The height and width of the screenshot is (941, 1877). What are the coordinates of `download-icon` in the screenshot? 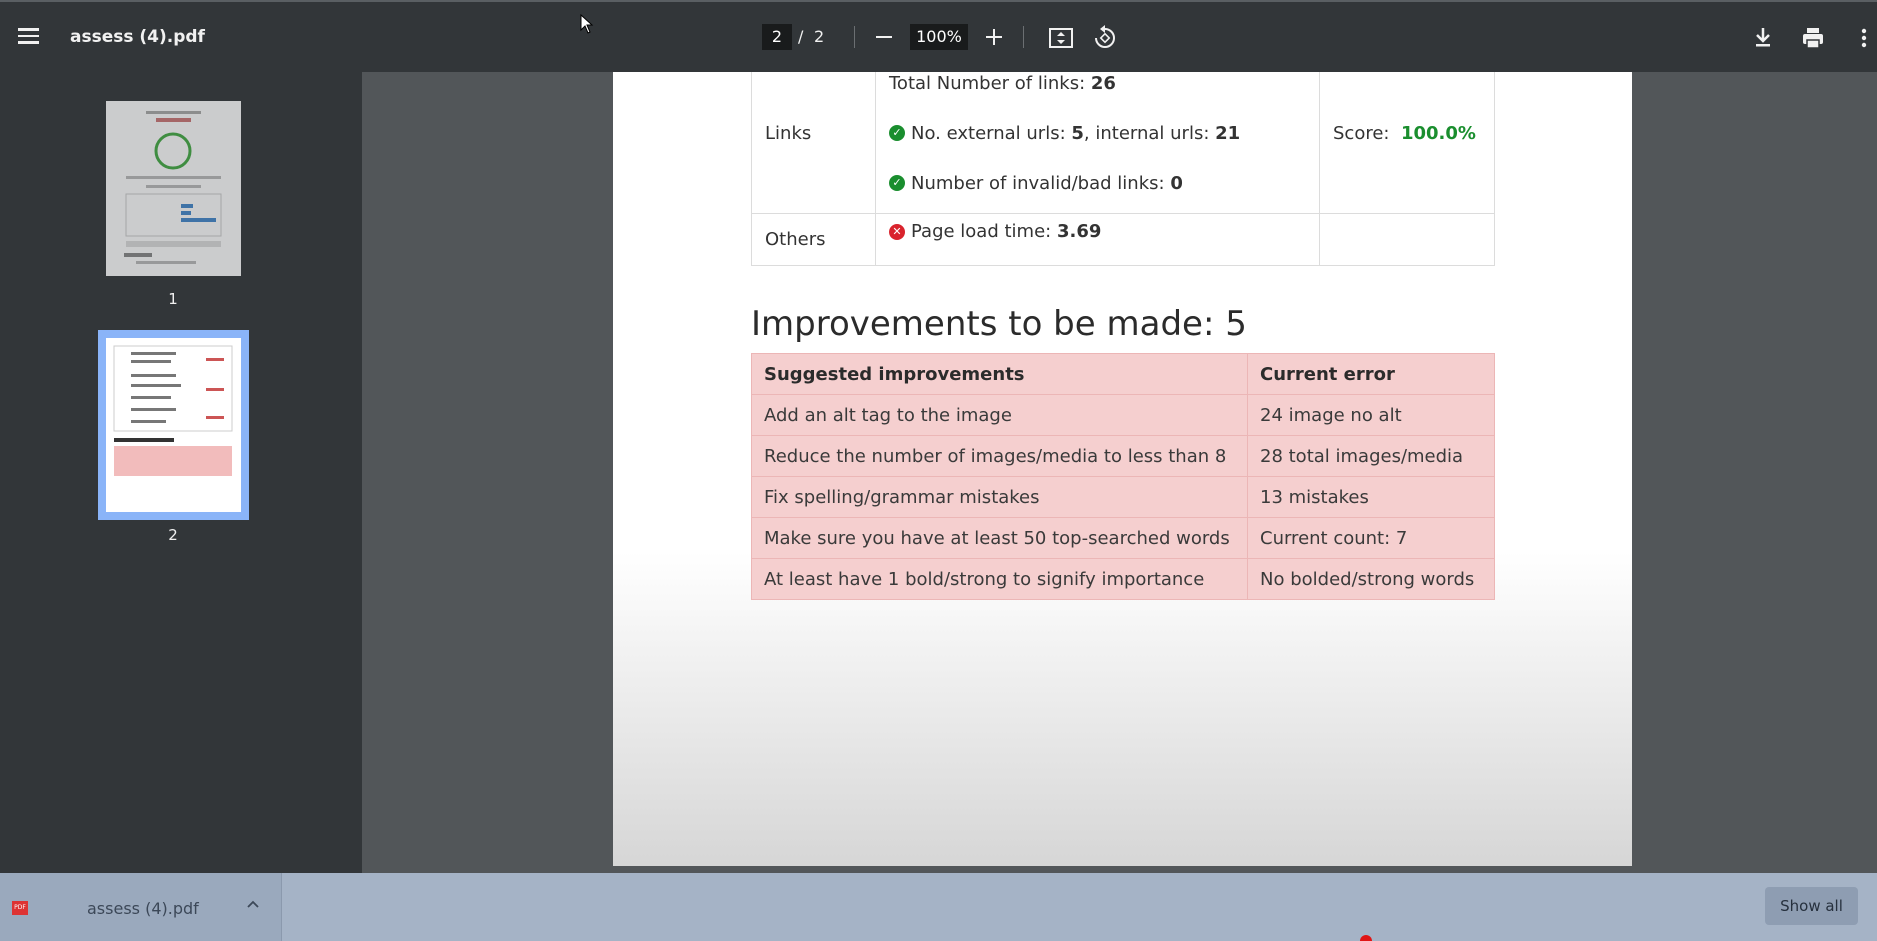 It's located at (1763, 38).